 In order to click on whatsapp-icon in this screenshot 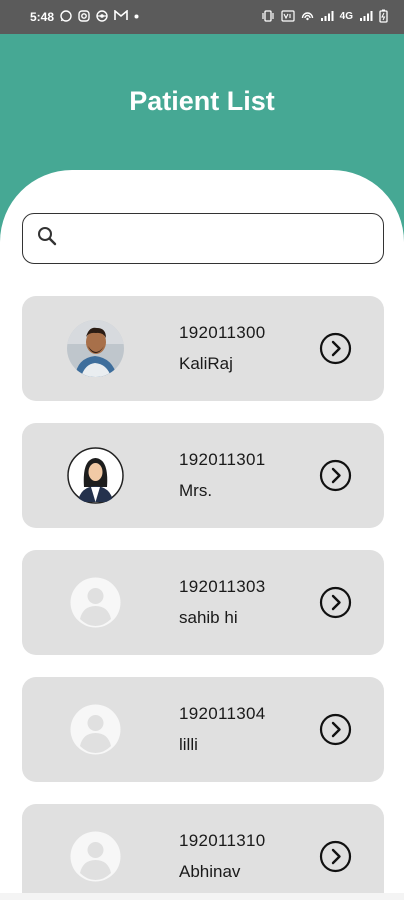, I will do `click(66, 17)`.